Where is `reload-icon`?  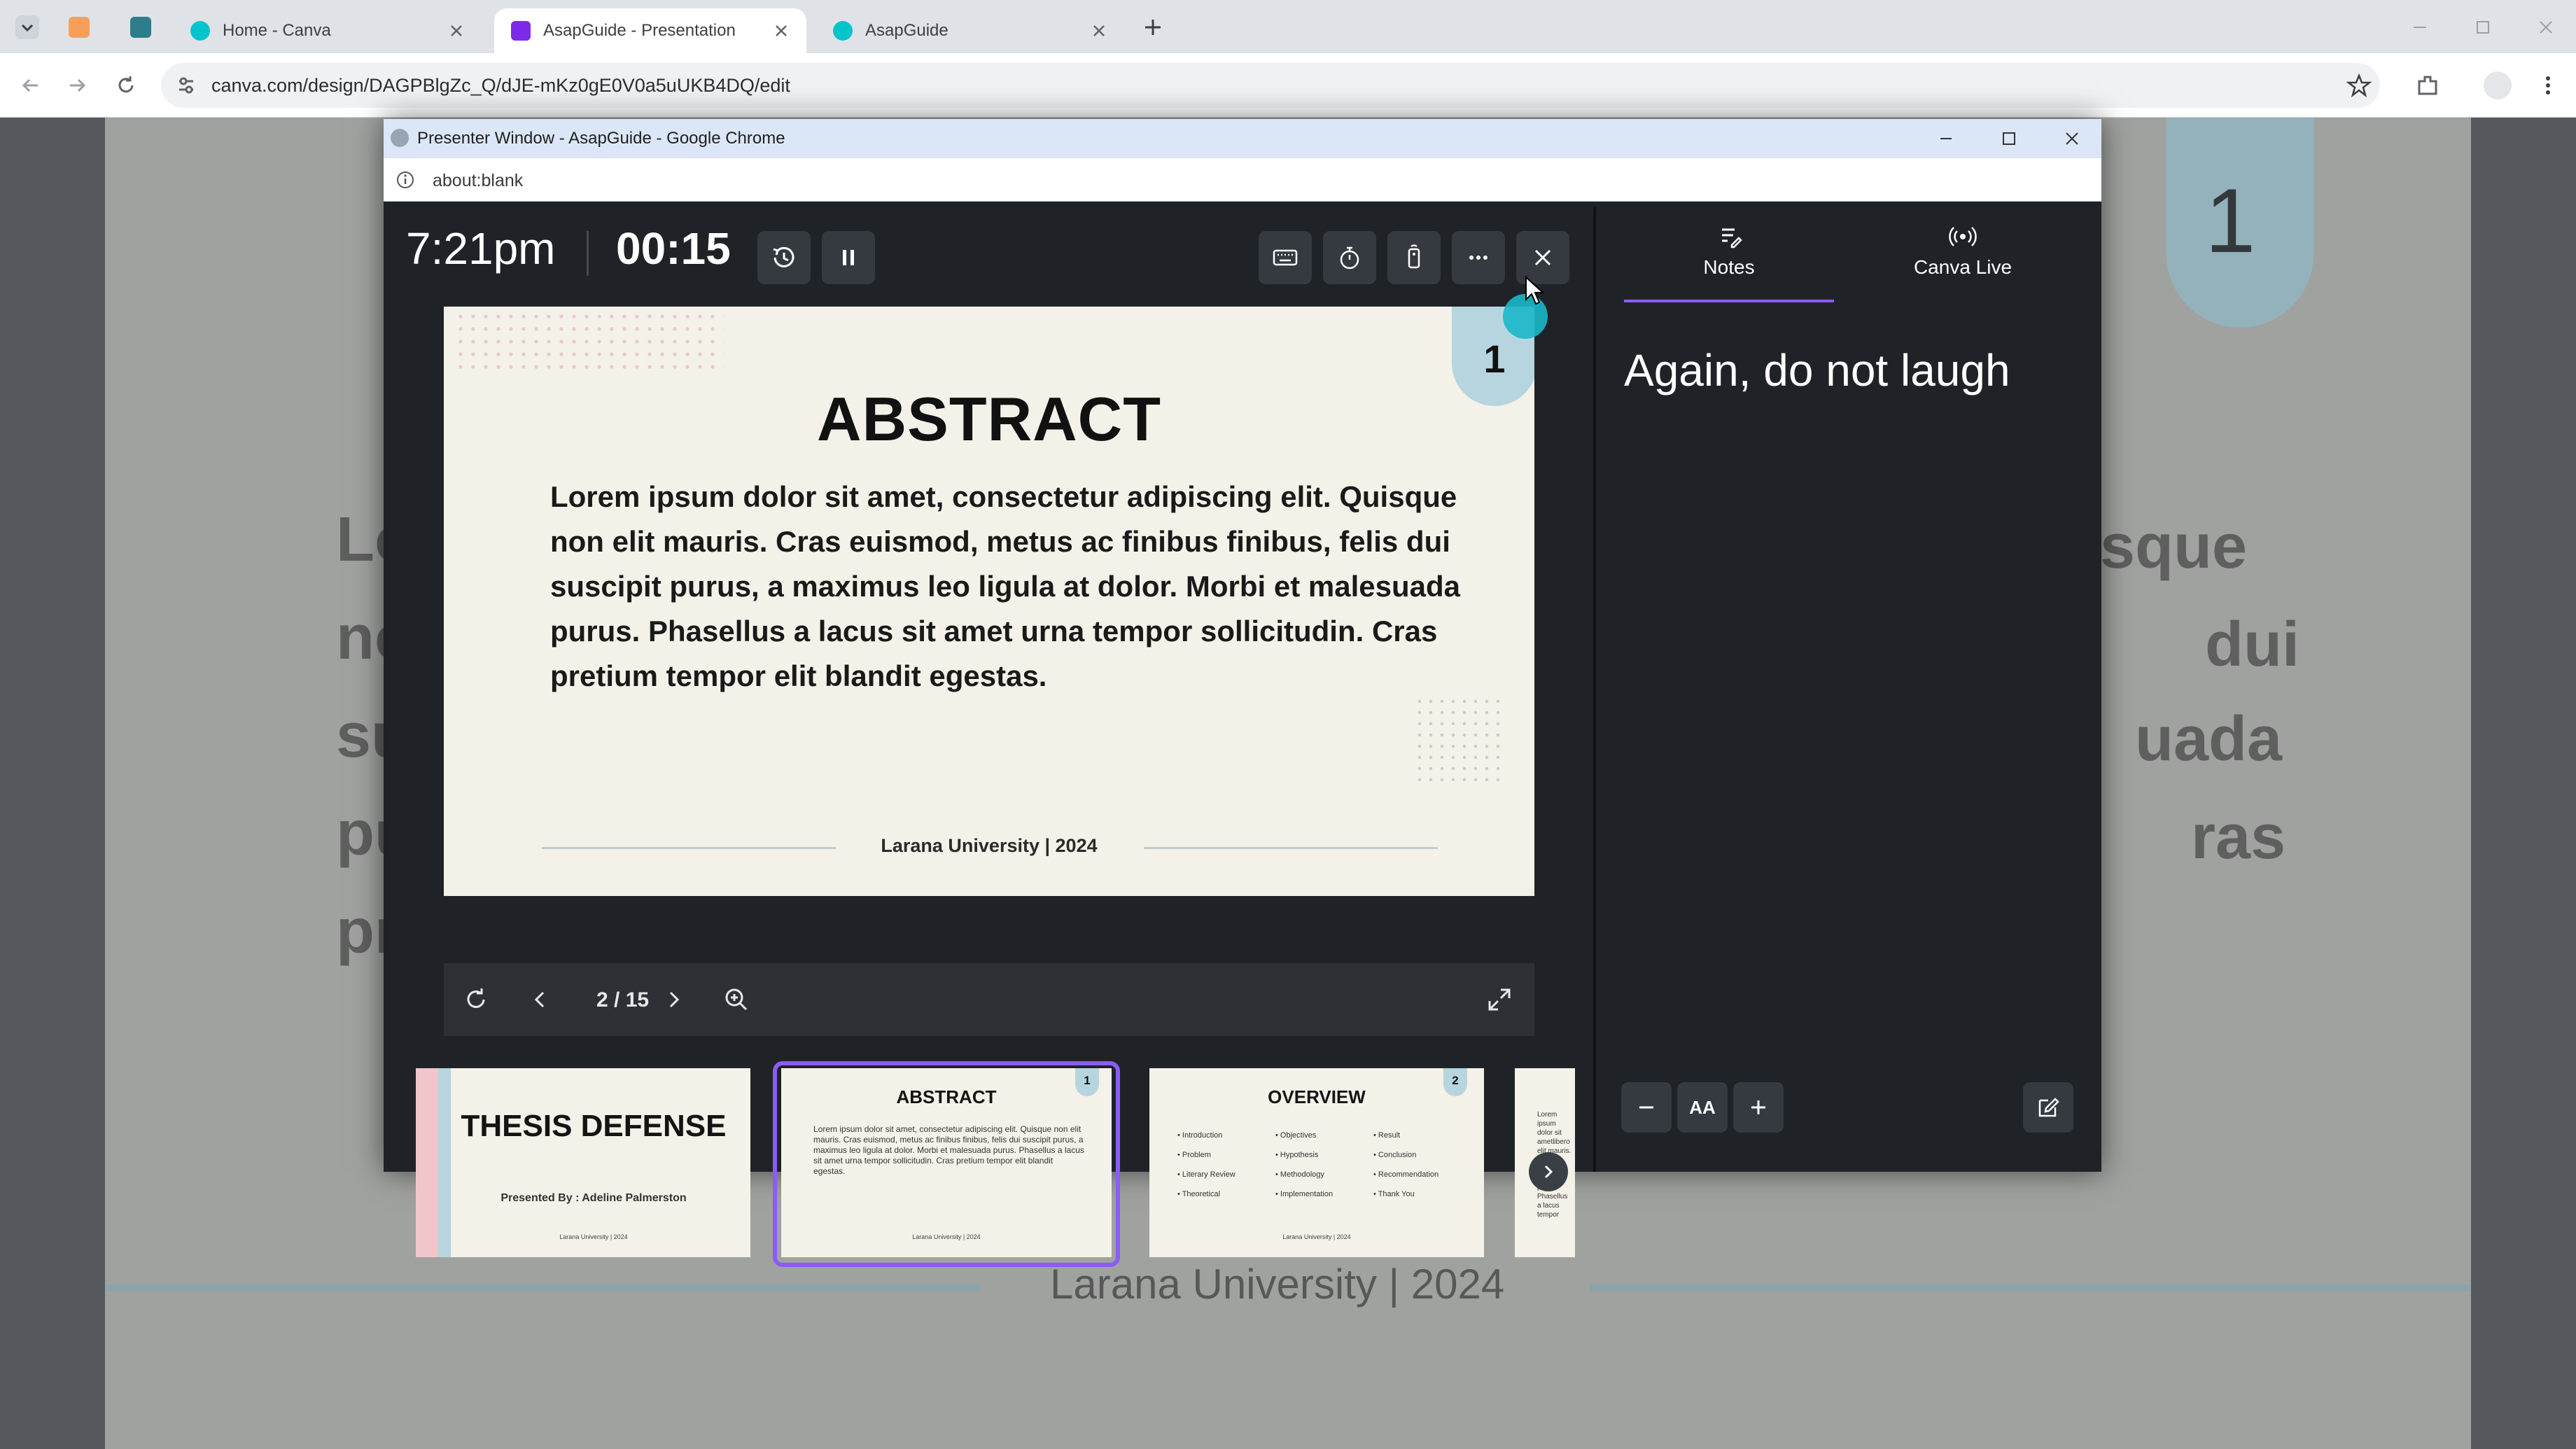 reload-icon is located at coordinates (126, 85).